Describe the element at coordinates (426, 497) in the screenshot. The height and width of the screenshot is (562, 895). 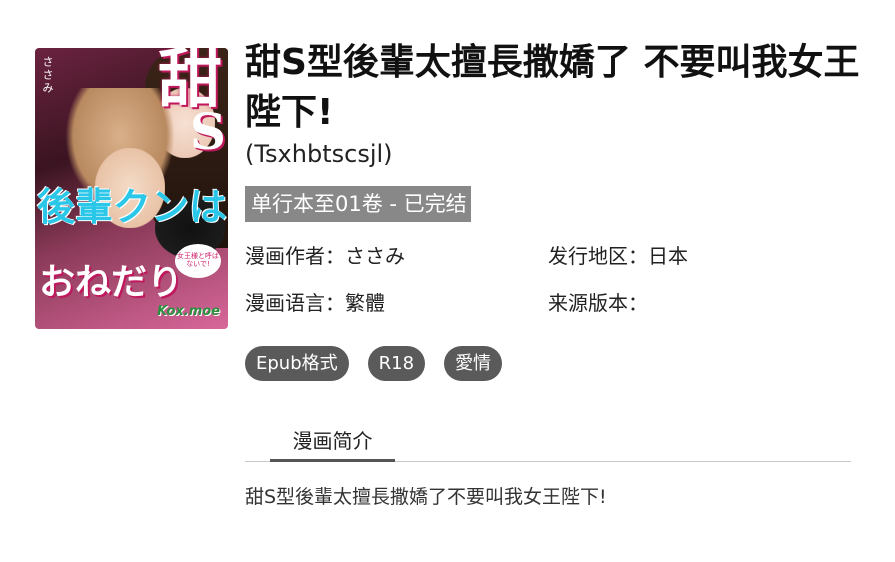
I see `comic-summary: 甜S型後輩太擅長撒嬌了不要叫我女王陛下!` at that location.